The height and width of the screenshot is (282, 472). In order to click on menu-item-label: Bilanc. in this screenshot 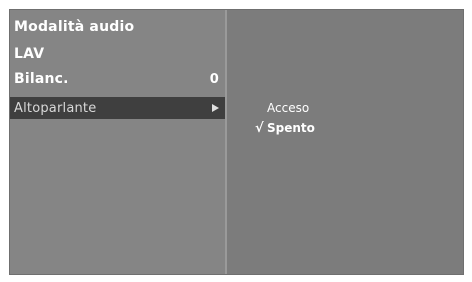, I will do `click(41, 79)`.